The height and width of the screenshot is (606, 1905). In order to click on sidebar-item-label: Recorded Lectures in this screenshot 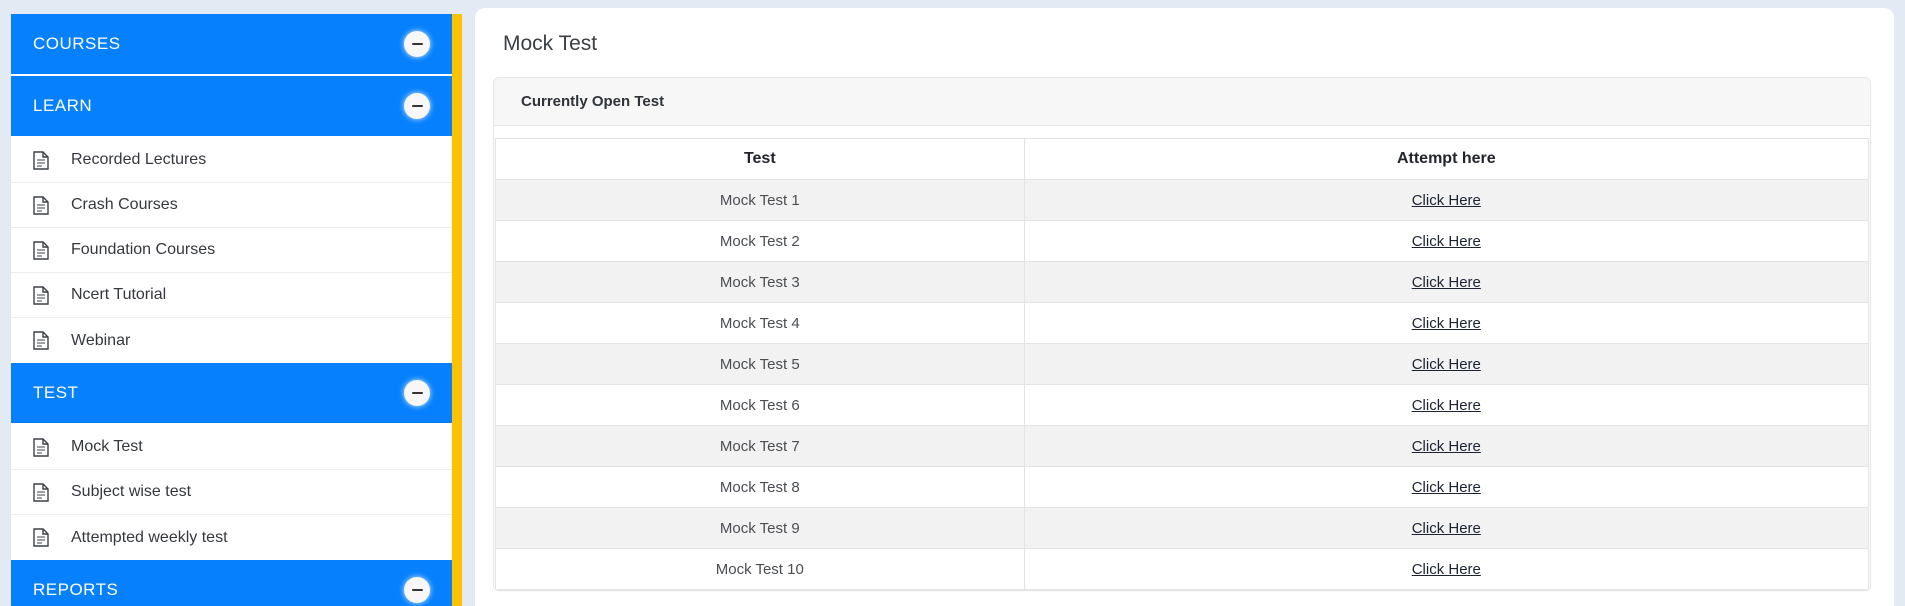, I will do `click(139, 159)`.